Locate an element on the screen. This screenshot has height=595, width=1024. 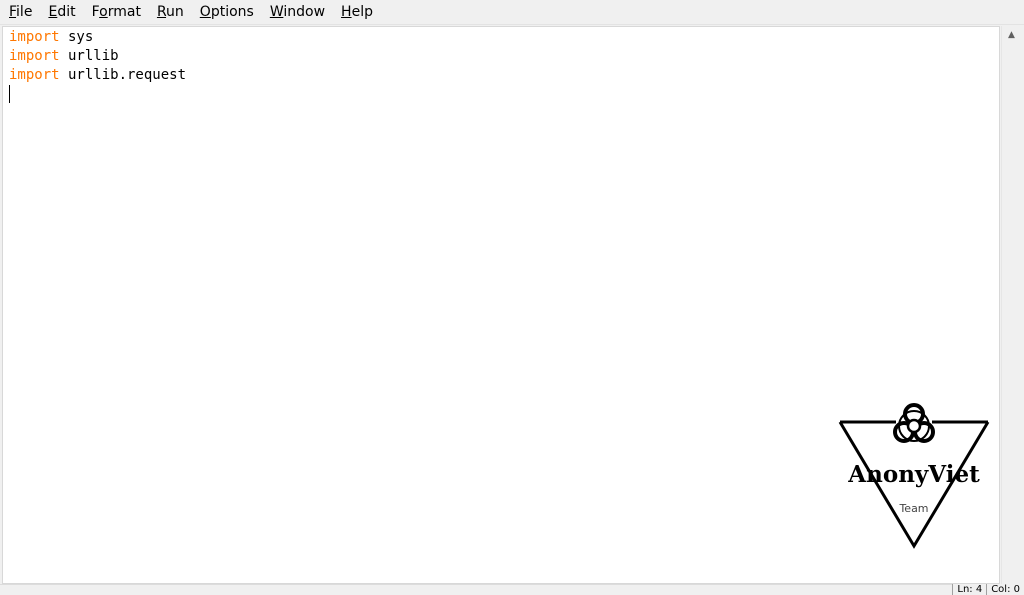
menu-run: Run is located at coordinates (170, 12).